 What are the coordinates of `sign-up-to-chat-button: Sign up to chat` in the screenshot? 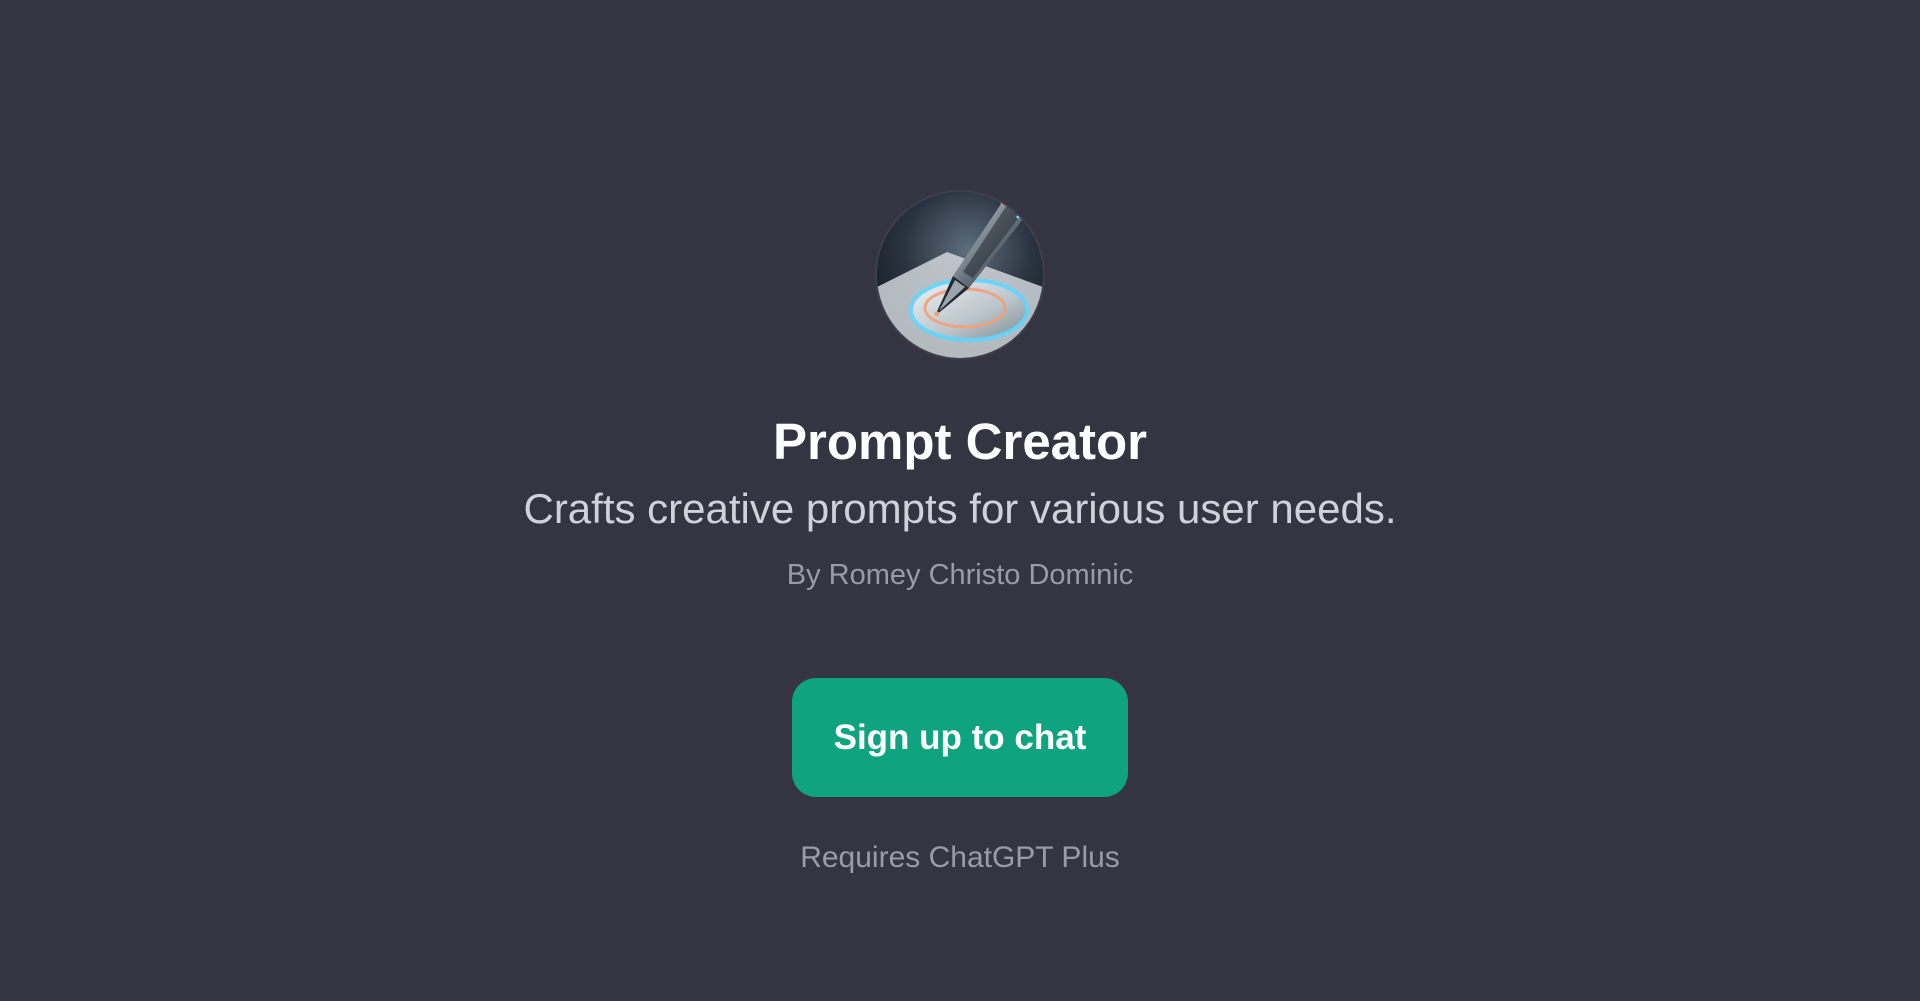 It's located at (960, 737).